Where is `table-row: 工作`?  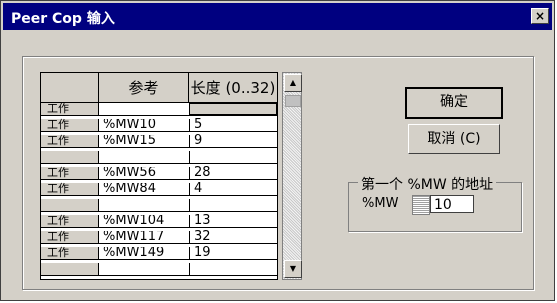
table-row: 工作 is located at coordinates (159, 109).